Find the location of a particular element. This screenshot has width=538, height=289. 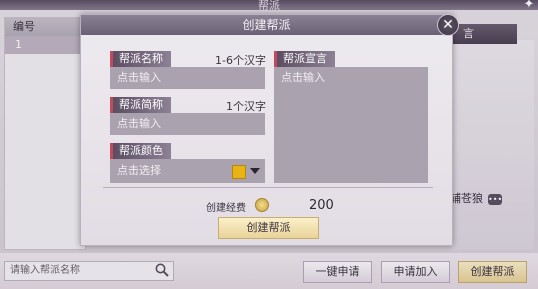

creation-cost-value: 200 is located at coordinates (321, 205).